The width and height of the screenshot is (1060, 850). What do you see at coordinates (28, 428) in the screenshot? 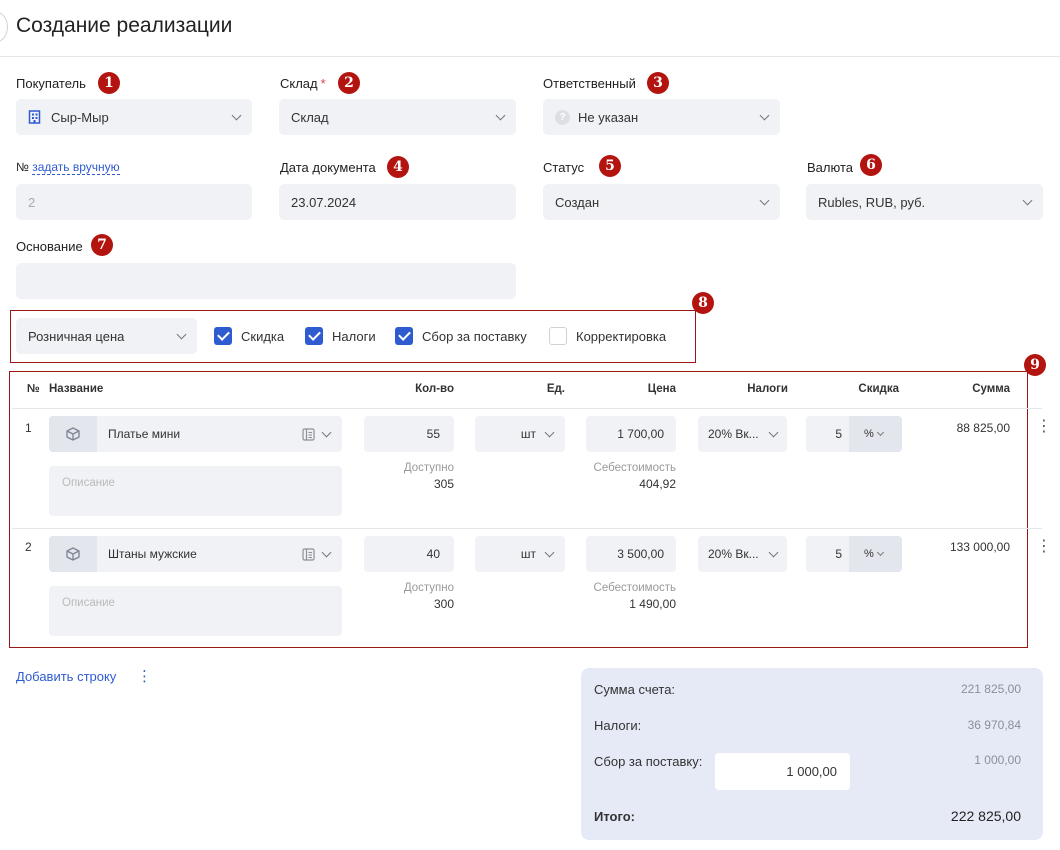
I see `row-number: 1` at bounding box center [28, 428].